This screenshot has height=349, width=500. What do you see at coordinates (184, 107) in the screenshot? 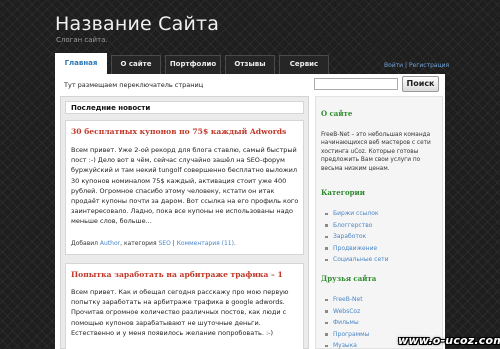
I see `latest-news-header: Последние новости` at bounding box center [184, 107].